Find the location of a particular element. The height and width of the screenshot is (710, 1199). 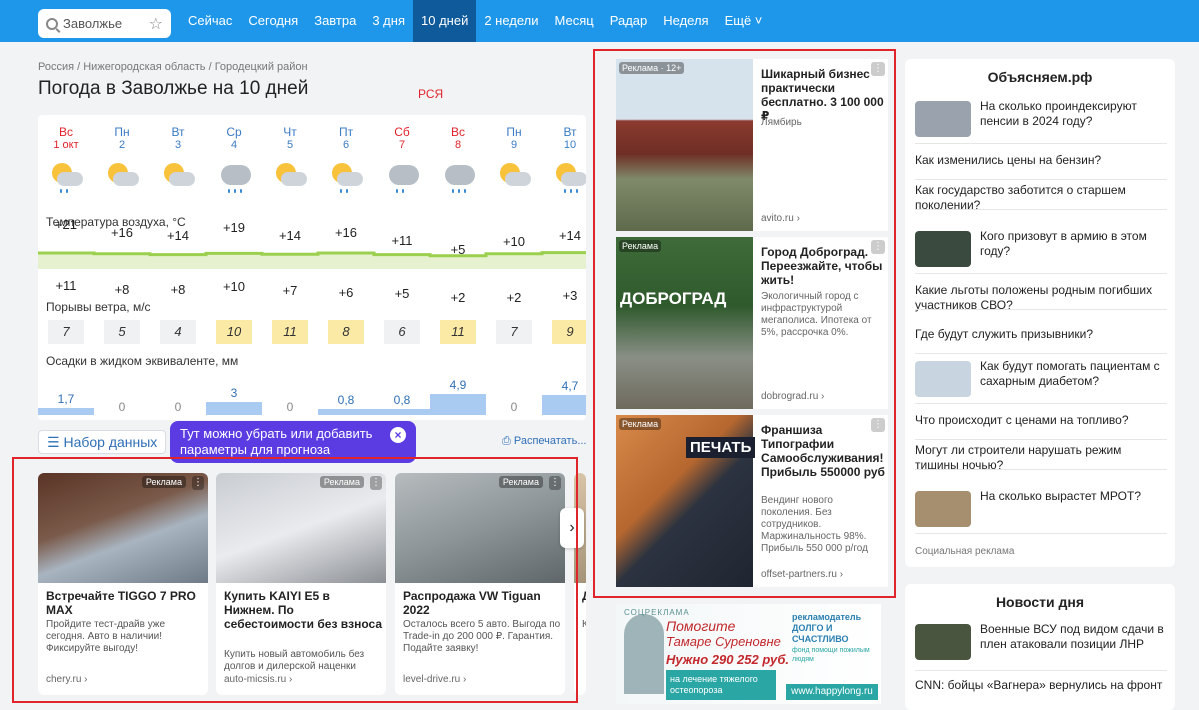

nav-item: Радар is located at coordinates (629, 21).